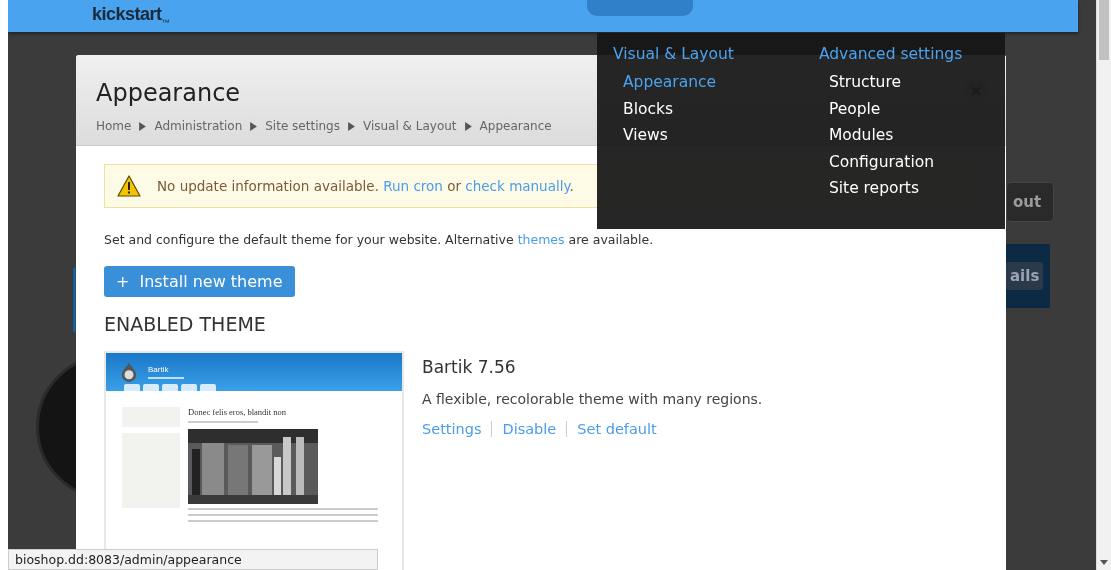 This screenshot has height=570, width=1111. Describe the element at coordinates (131, 15) in the screenshot. I see `logo: kickstart$_{™}$` at that location.